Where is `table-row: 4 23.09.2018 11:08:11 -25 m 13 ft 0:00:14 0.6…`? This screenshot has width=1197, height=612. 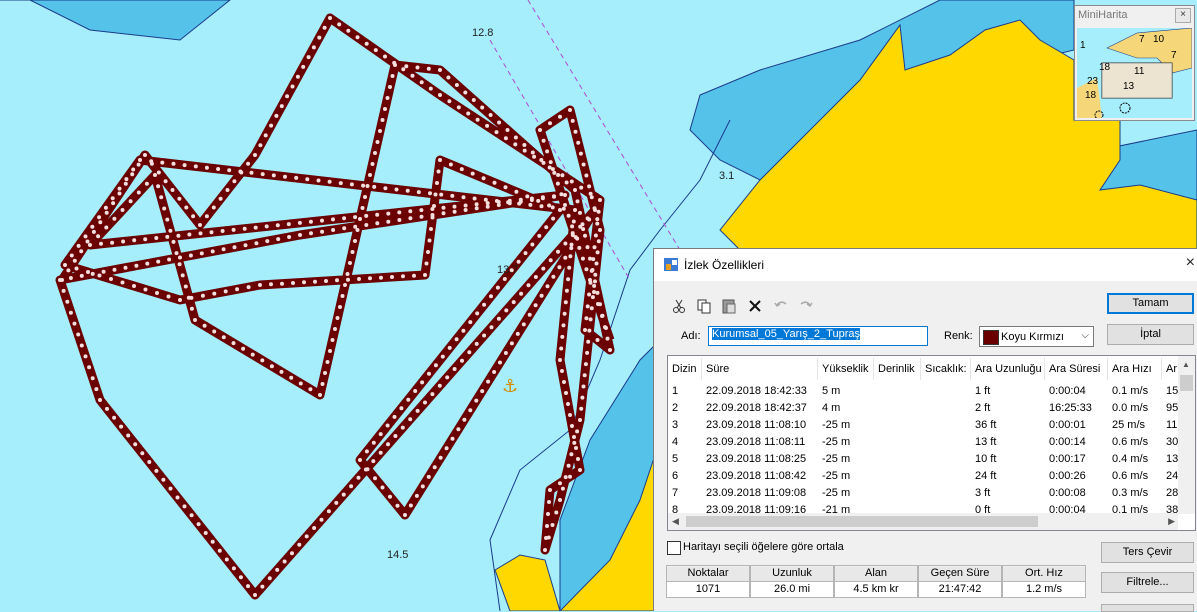 table-row: 4 23.09.2018 11:08:11 -25 m 13 ft 0:00:14 0.6… is located at coordinates (923, 442).